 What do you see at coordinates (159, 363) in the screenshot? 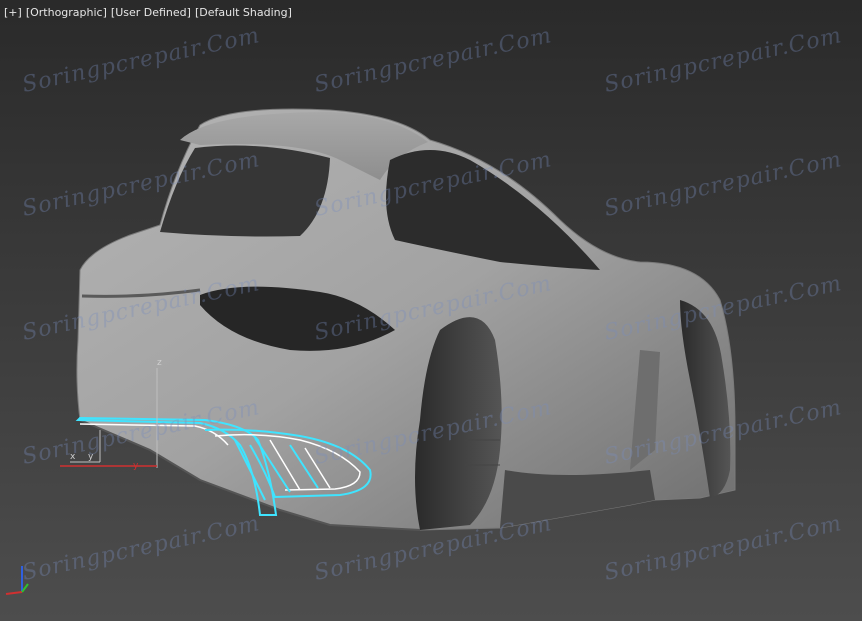
I see `gizmo-z-label: z` at bounding box center [159, 363].